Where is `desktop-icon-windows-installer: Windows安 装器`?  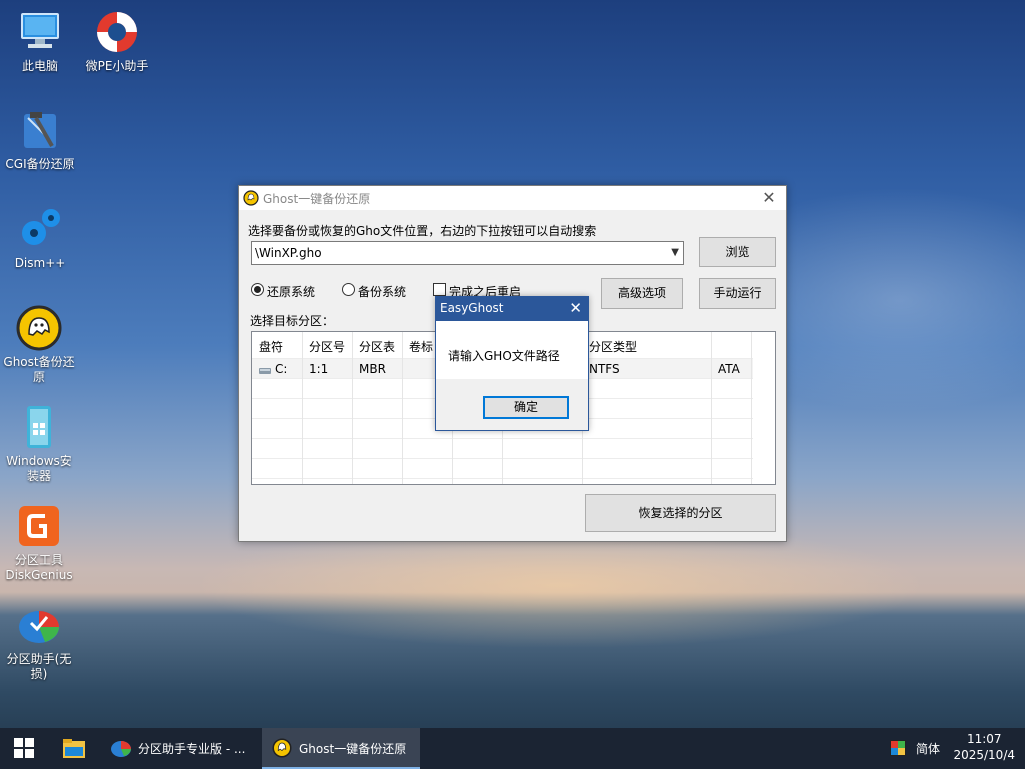
desktop-icon-windows-installer: Windows安 装器 is located at coordinates (39, 443).